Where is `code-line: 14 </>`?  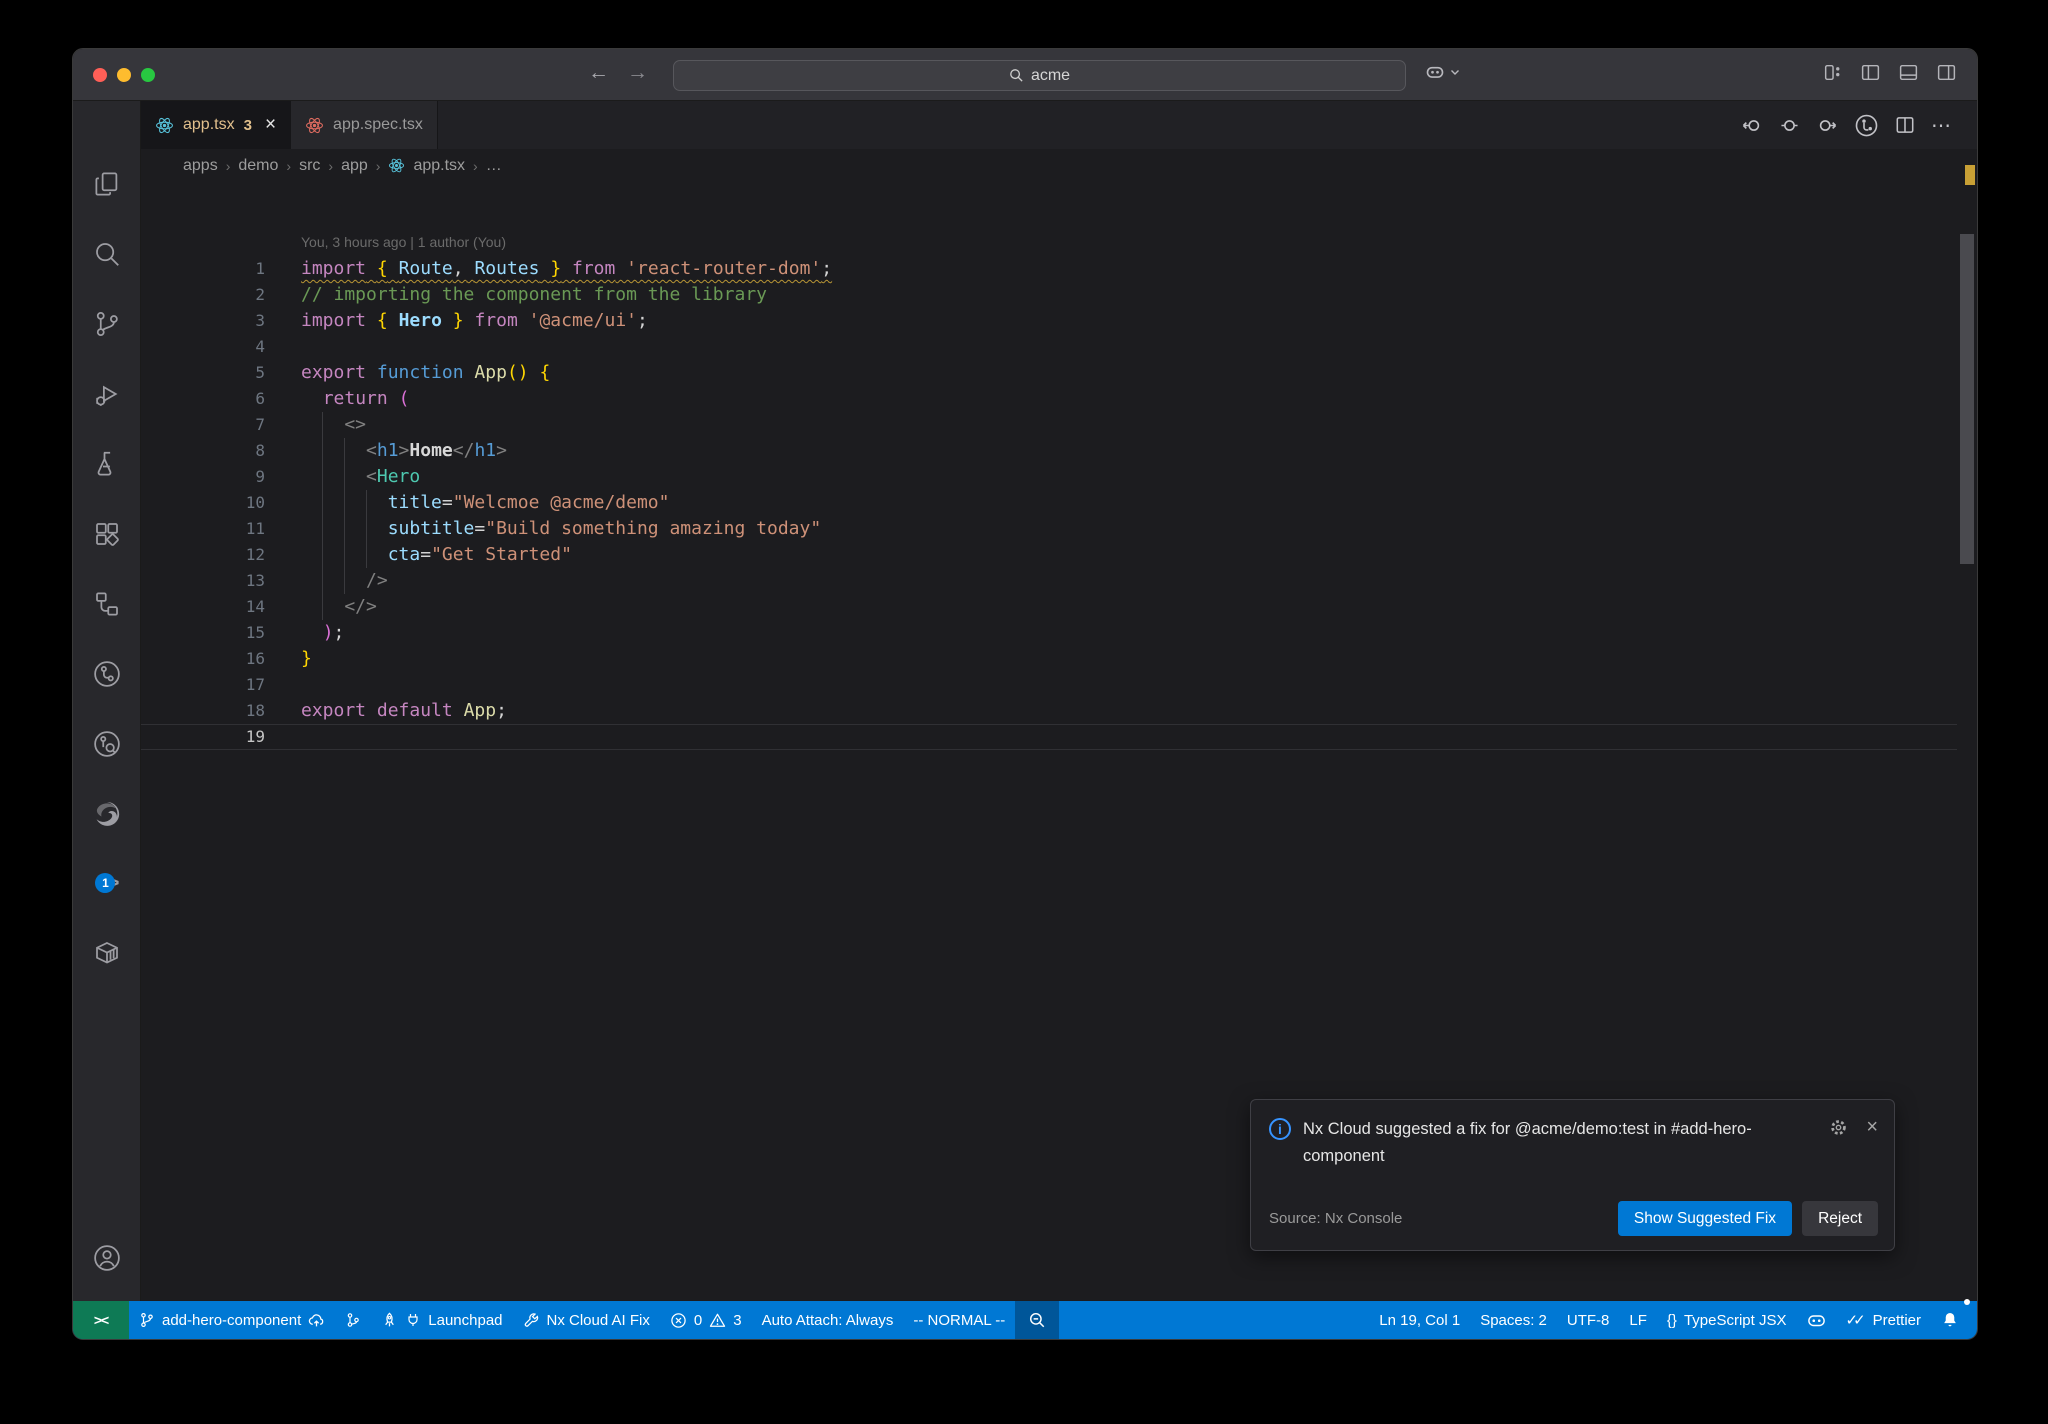
code-line: 14 </> is located at coordinates (1049, 607).